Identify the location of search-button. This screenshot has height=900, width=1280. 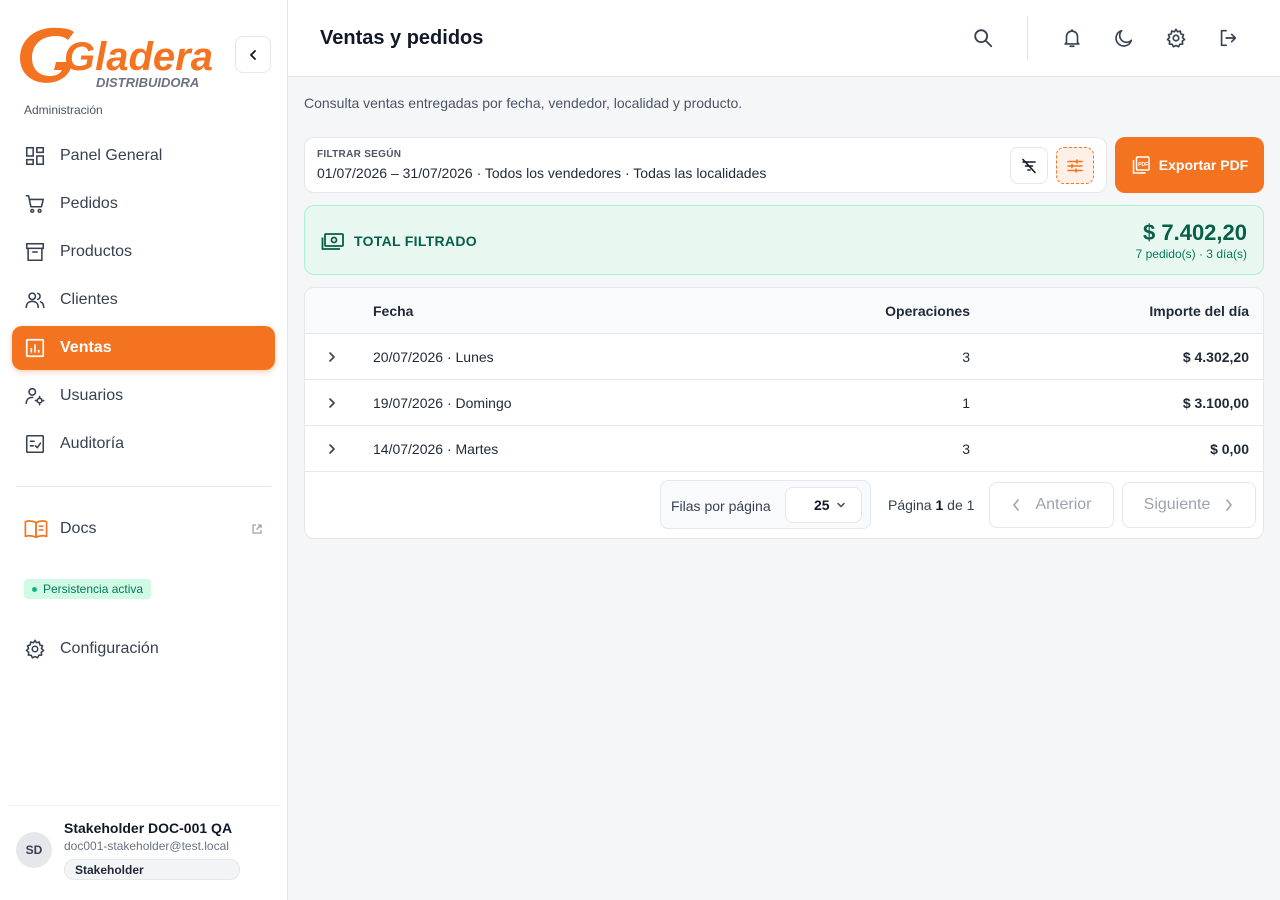
(983, 38).